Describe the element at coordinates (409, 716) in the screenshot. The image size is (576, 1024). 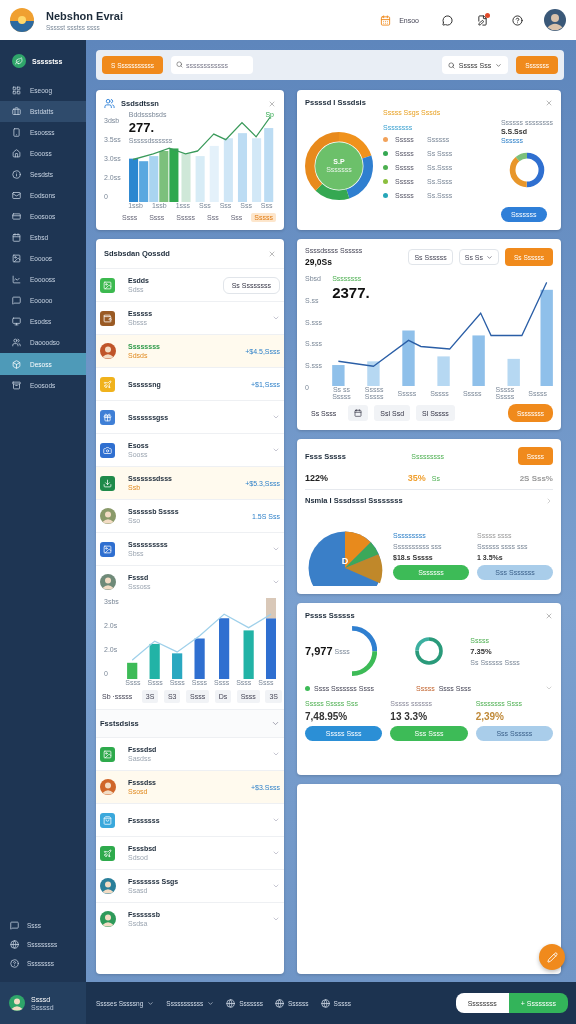
I see `stat-value: 13 3.3%` at that location.